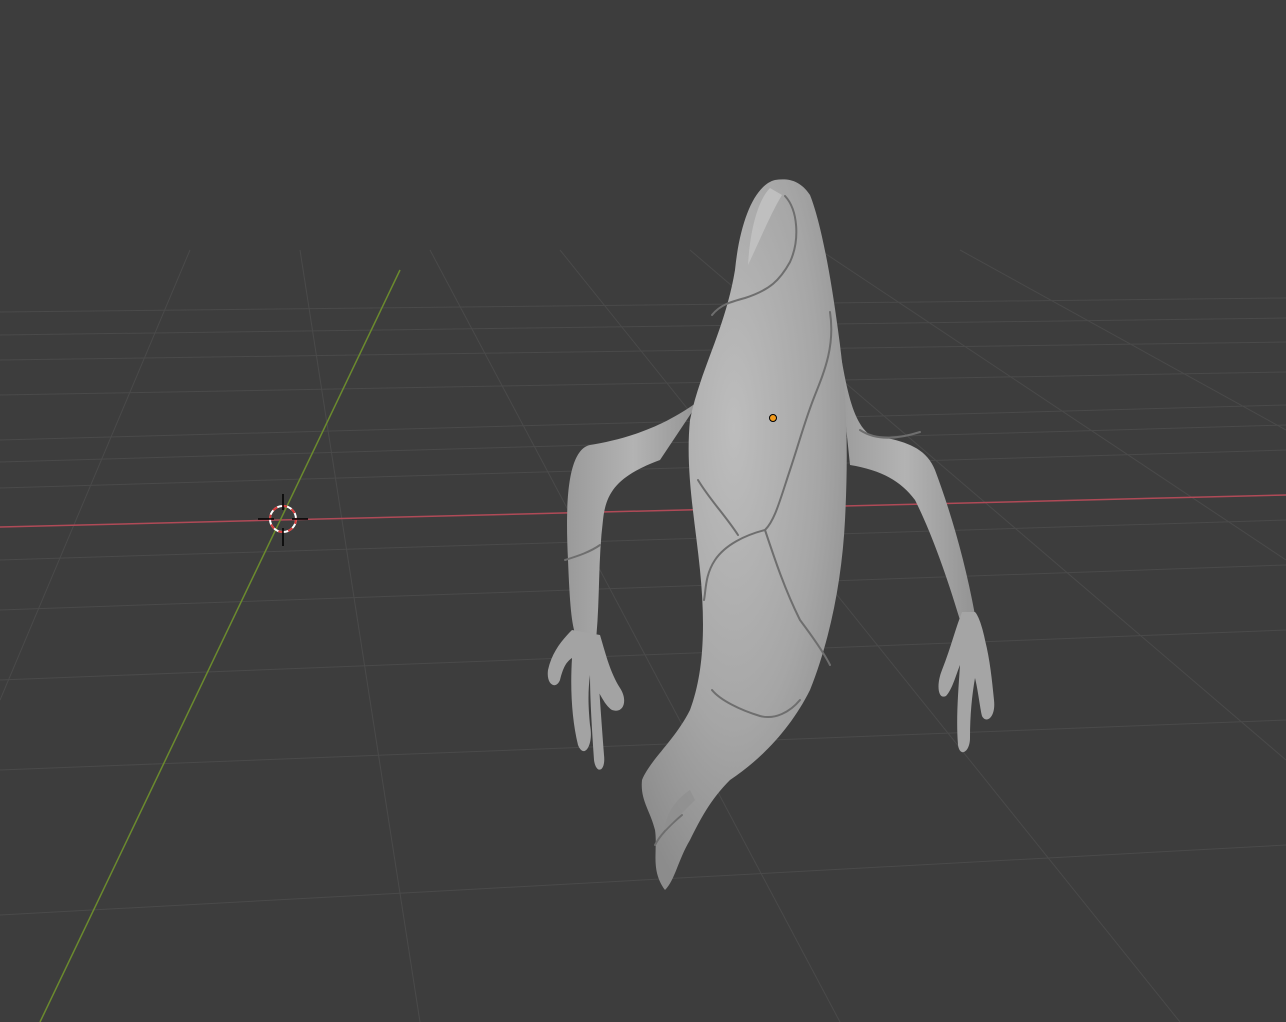  I want to click on left-arm, so click(633, 520).